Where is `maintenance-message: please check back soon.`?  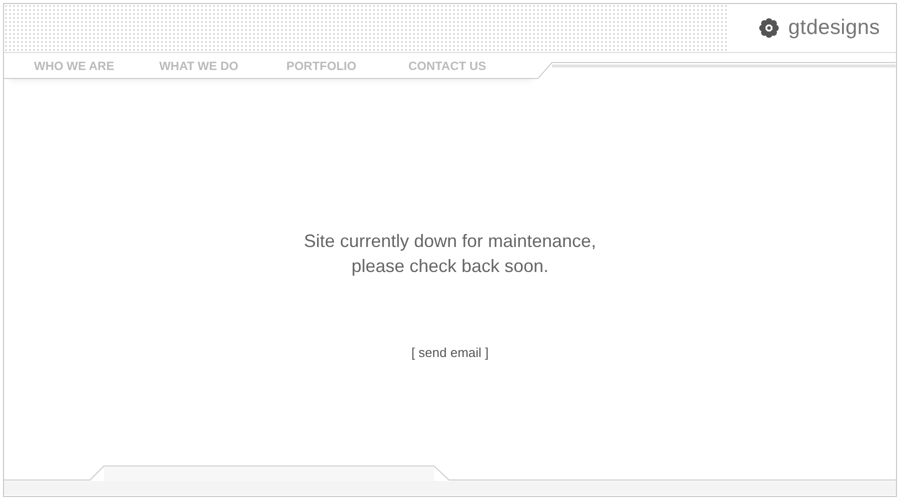 maintenance-message: please check back soon. is located at coordinates (450, 266).